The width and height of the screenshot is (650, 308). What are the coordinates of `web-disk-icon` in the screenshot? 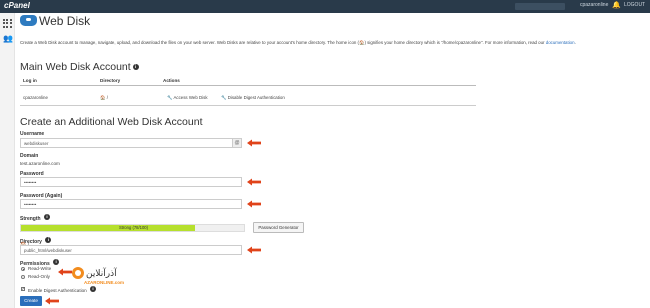 It's located at (28, 20).